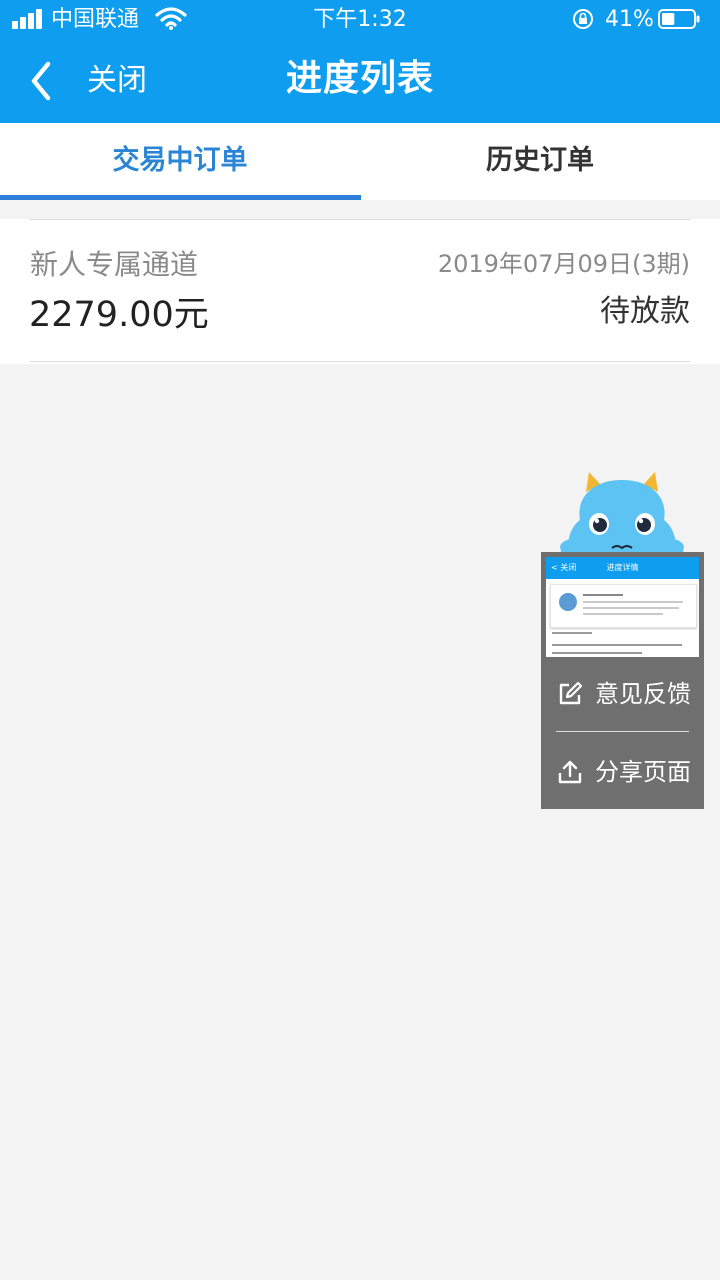 The height and width of the screenshot is (1280, 720). What do you see at coordinates (571, 693) in the screenshot?
I see `edit-icon` at bounding box center [571, 693].